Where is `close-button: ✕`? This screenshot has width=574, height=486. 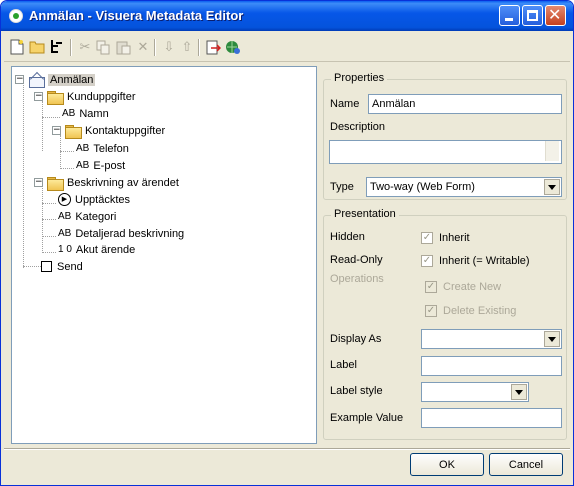
close-button: ✕ is located at coordinates (555, 15).